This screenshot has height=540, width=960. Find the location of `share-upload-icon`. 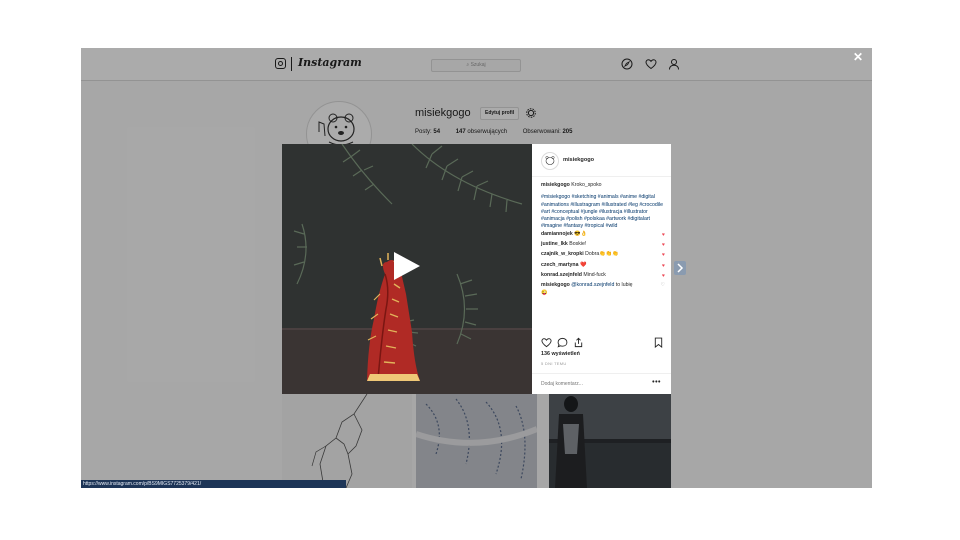

share-upload-icon is located at coordinates (578, 342).